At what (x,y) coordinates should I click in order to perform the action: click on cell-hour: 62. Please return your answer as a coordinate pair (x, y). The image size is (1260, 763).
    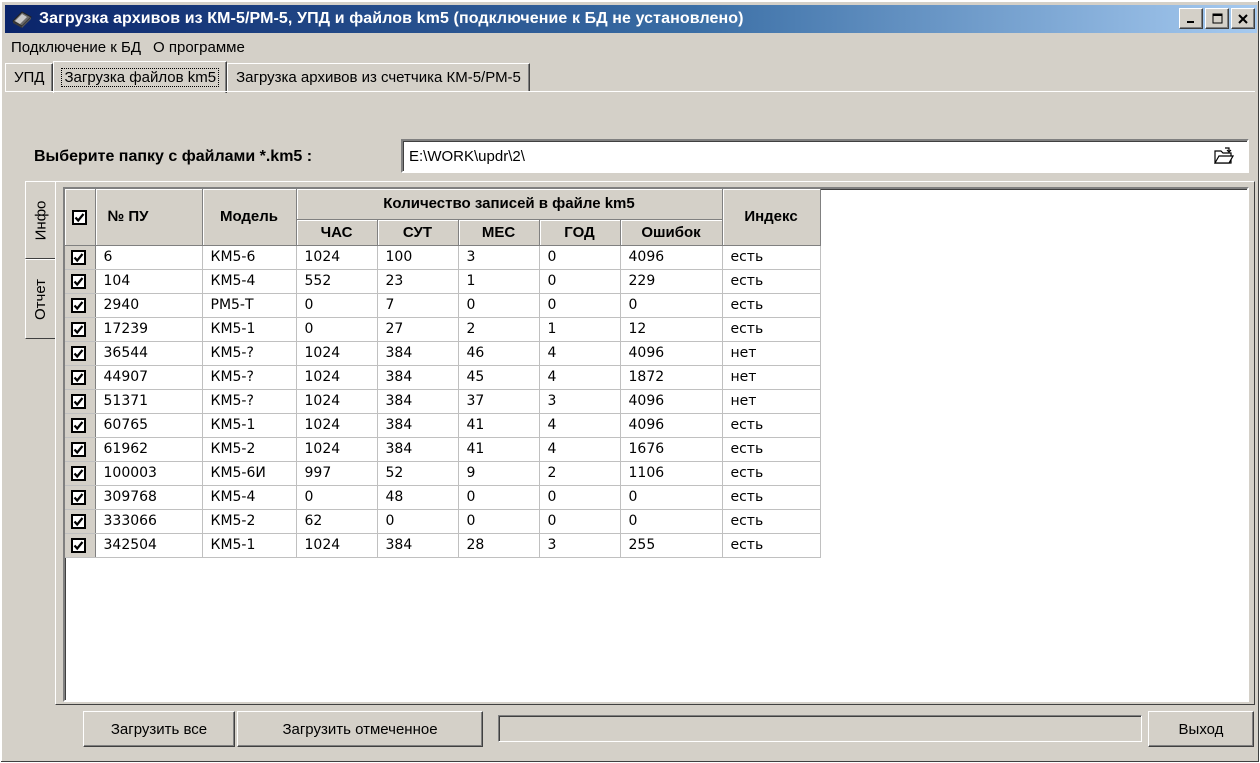
    Looking at the image, I should click on (337, 521).